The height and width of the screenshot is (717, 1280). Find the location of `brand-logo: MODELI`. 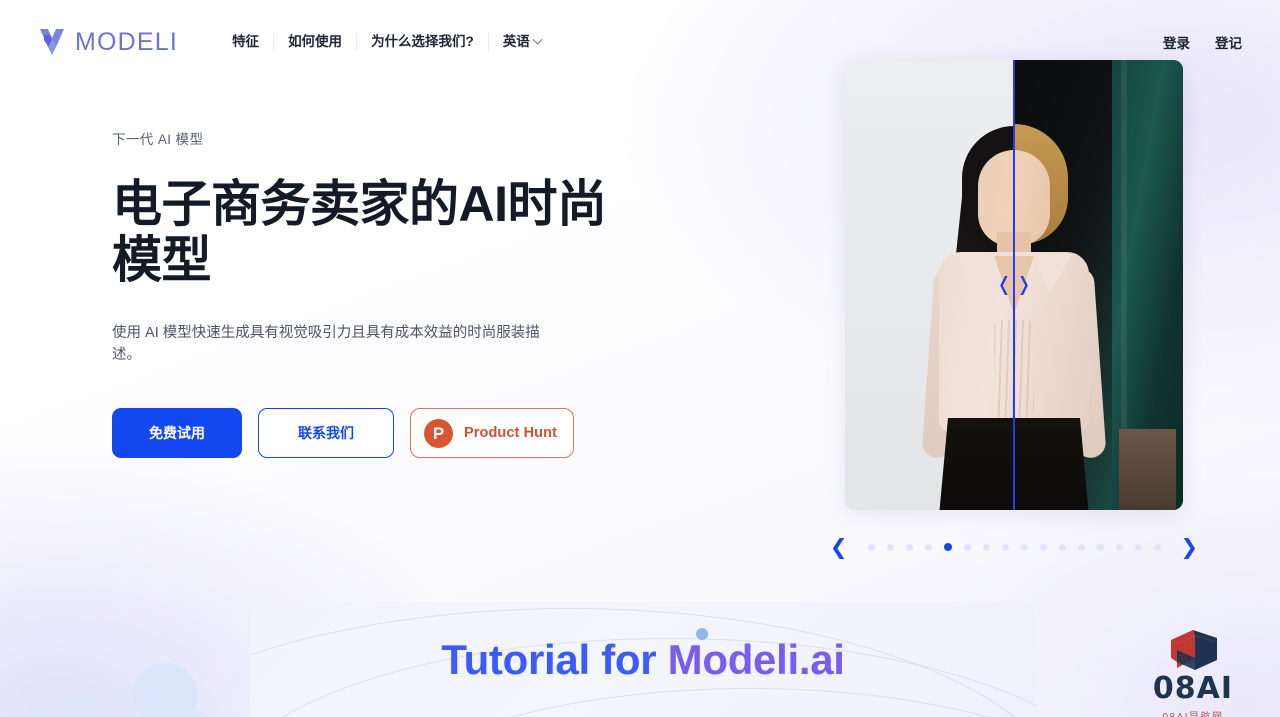

brand-logo: MODELI is located at coordinates (108, 42).